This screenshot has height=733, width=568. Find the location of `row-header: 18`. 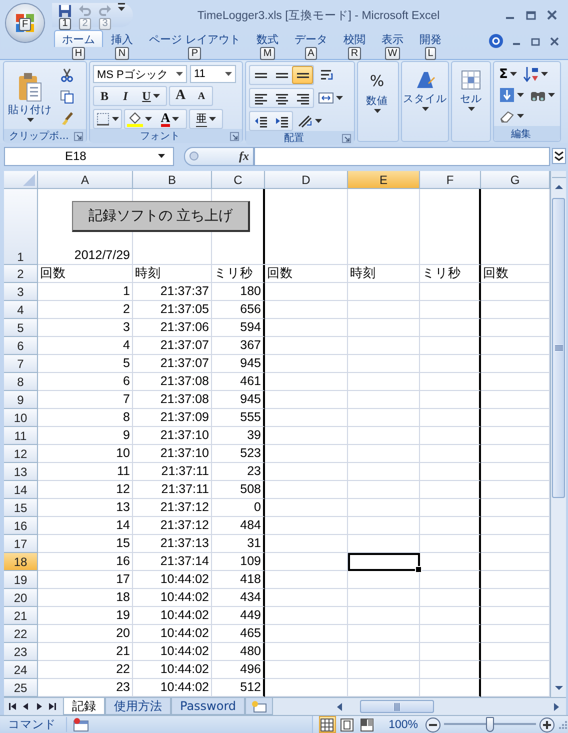

row-header: 18 is located at coordinates (21, 562).